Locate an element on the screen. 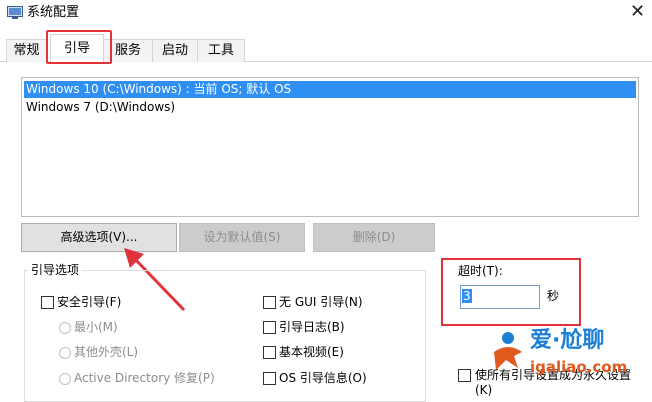 The image size is (652, 402). no-gui-label: 无 GUI 引导(N) is located at coordinates (321, 302).